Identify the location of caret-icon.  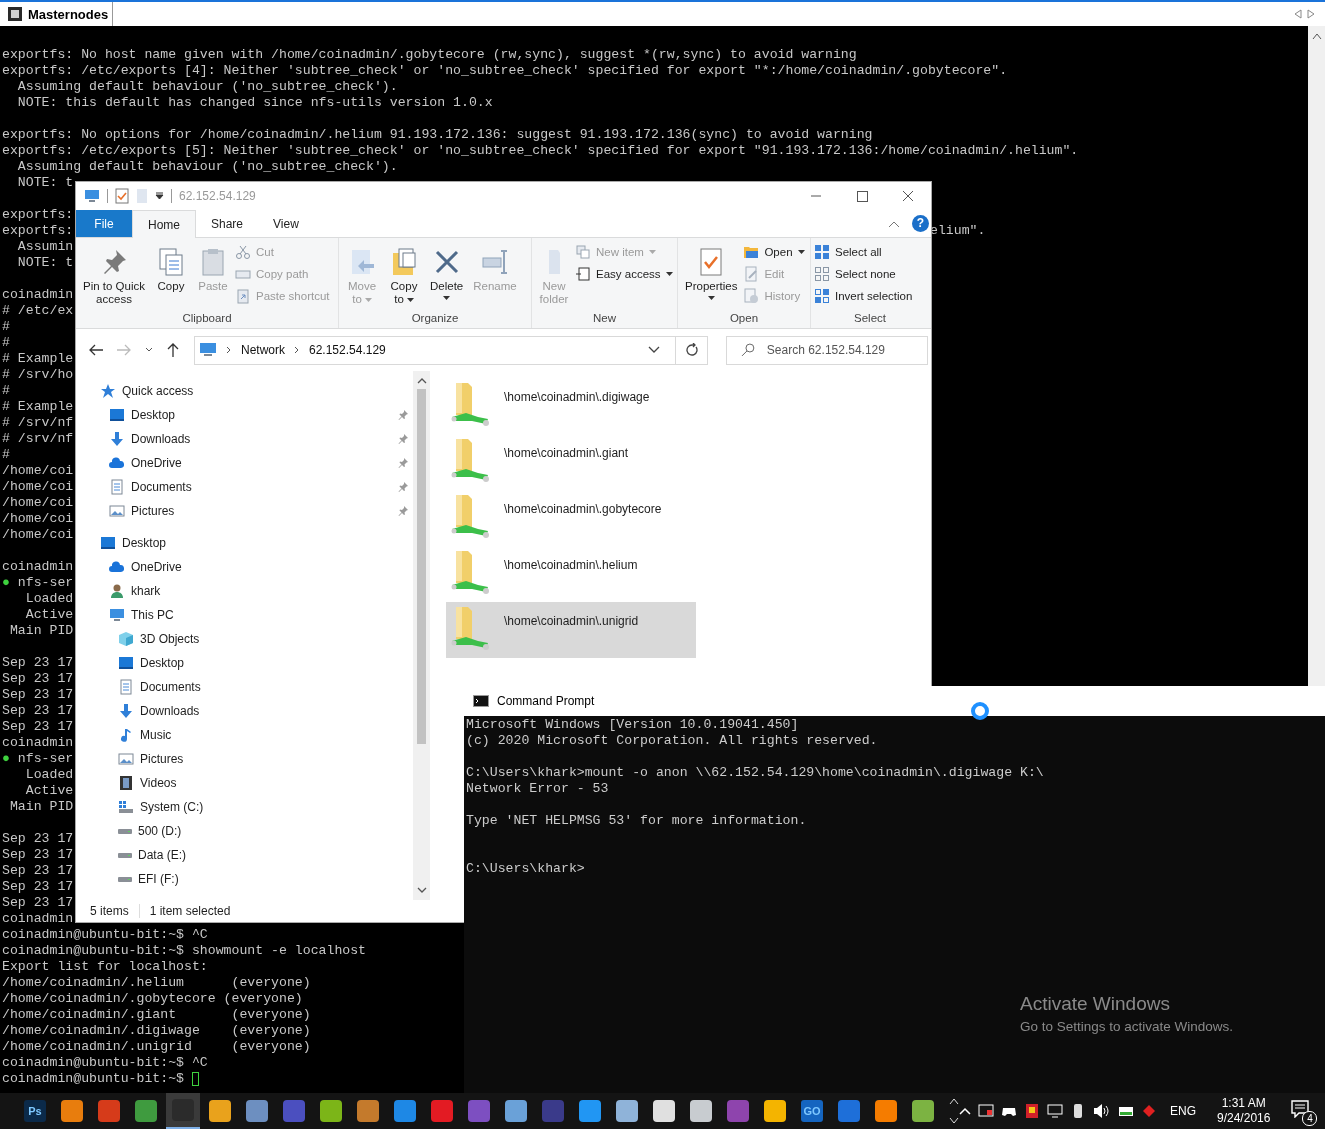
(159, 196).